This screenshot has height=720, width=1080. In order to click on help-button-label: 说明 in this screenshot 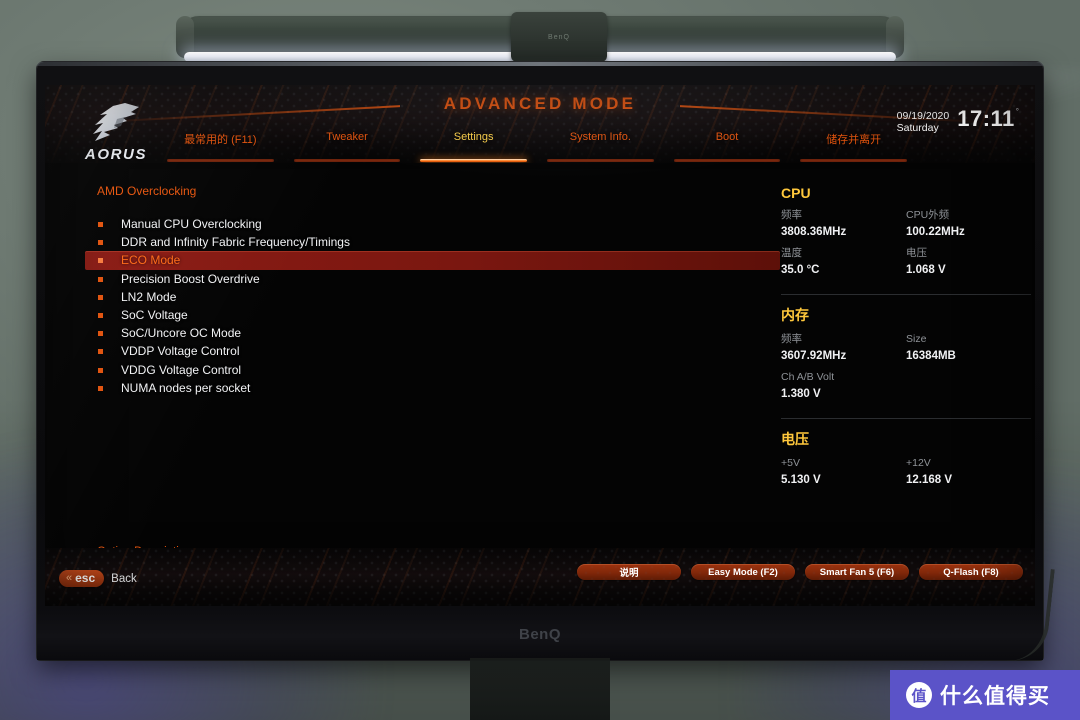, I will do `click(629, 573)`.